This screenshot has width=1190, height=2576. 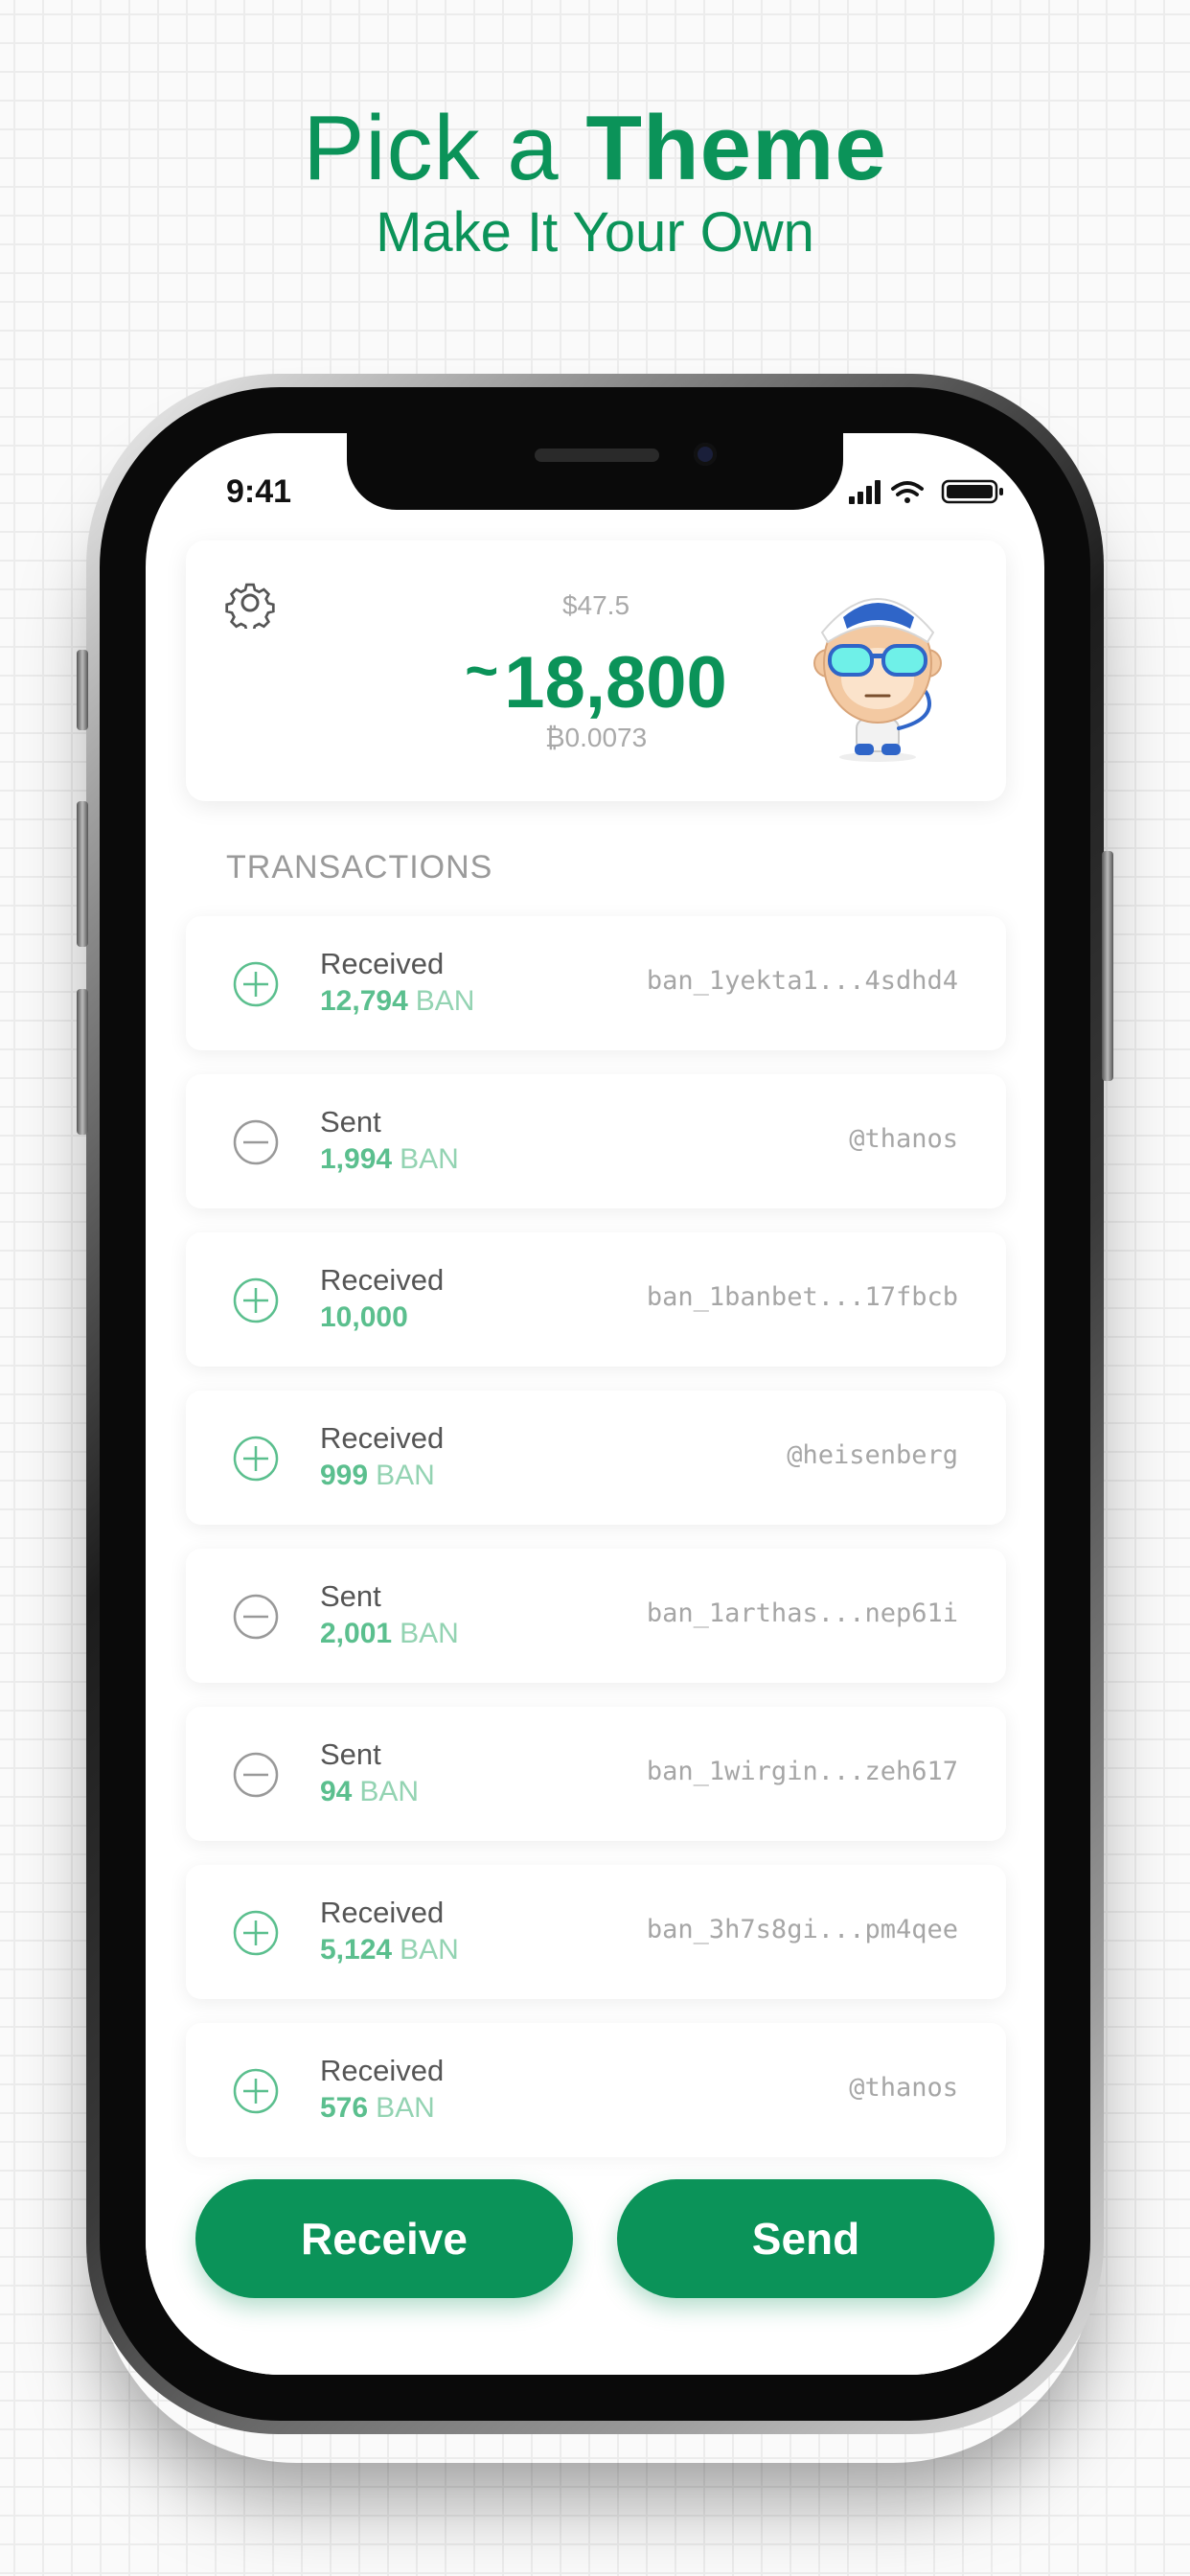 I want to click on transaction-amount: 5,124 BAN, so click(x=389, y=1950).